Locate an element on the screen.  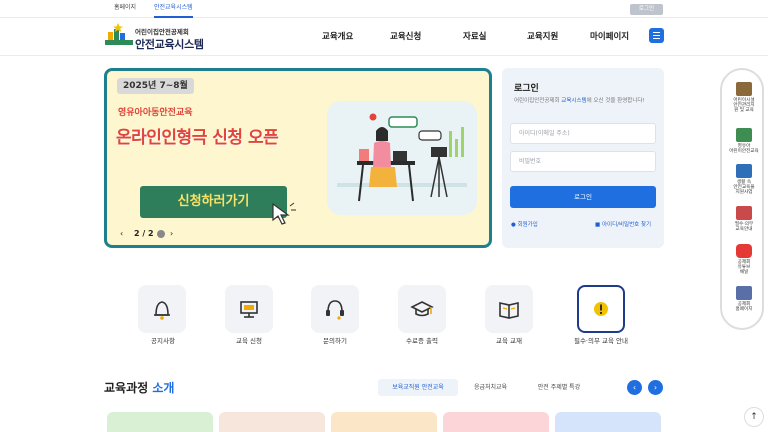
login-description: 어린이집안전공제회 교육시스템에 오신 것을 환영합니다! is located at coordinates (579, 100).